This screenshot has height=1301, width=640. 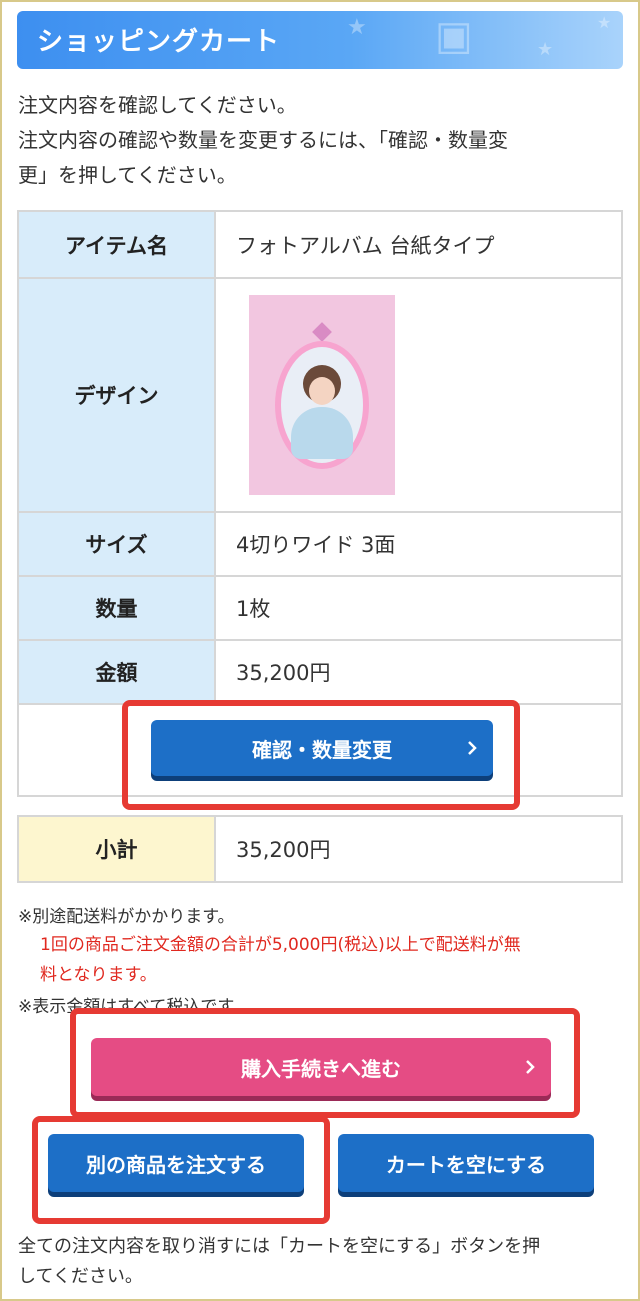 I want to click on free-shipping-note: 1回の商品ご注文金額の合計が5,000円(税込)以上で配送料が無 料となります。, so click(x=330, y=960).